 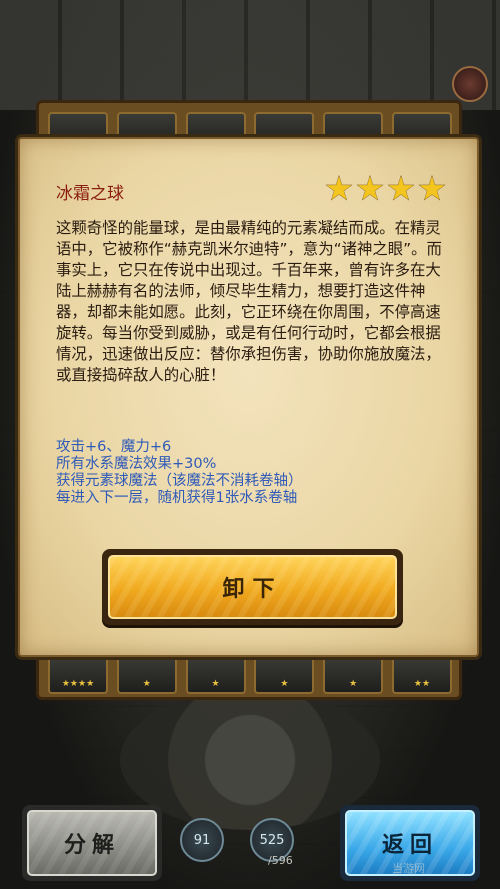 I want to click on counter-badge: 91, so click(x=202, y=840).